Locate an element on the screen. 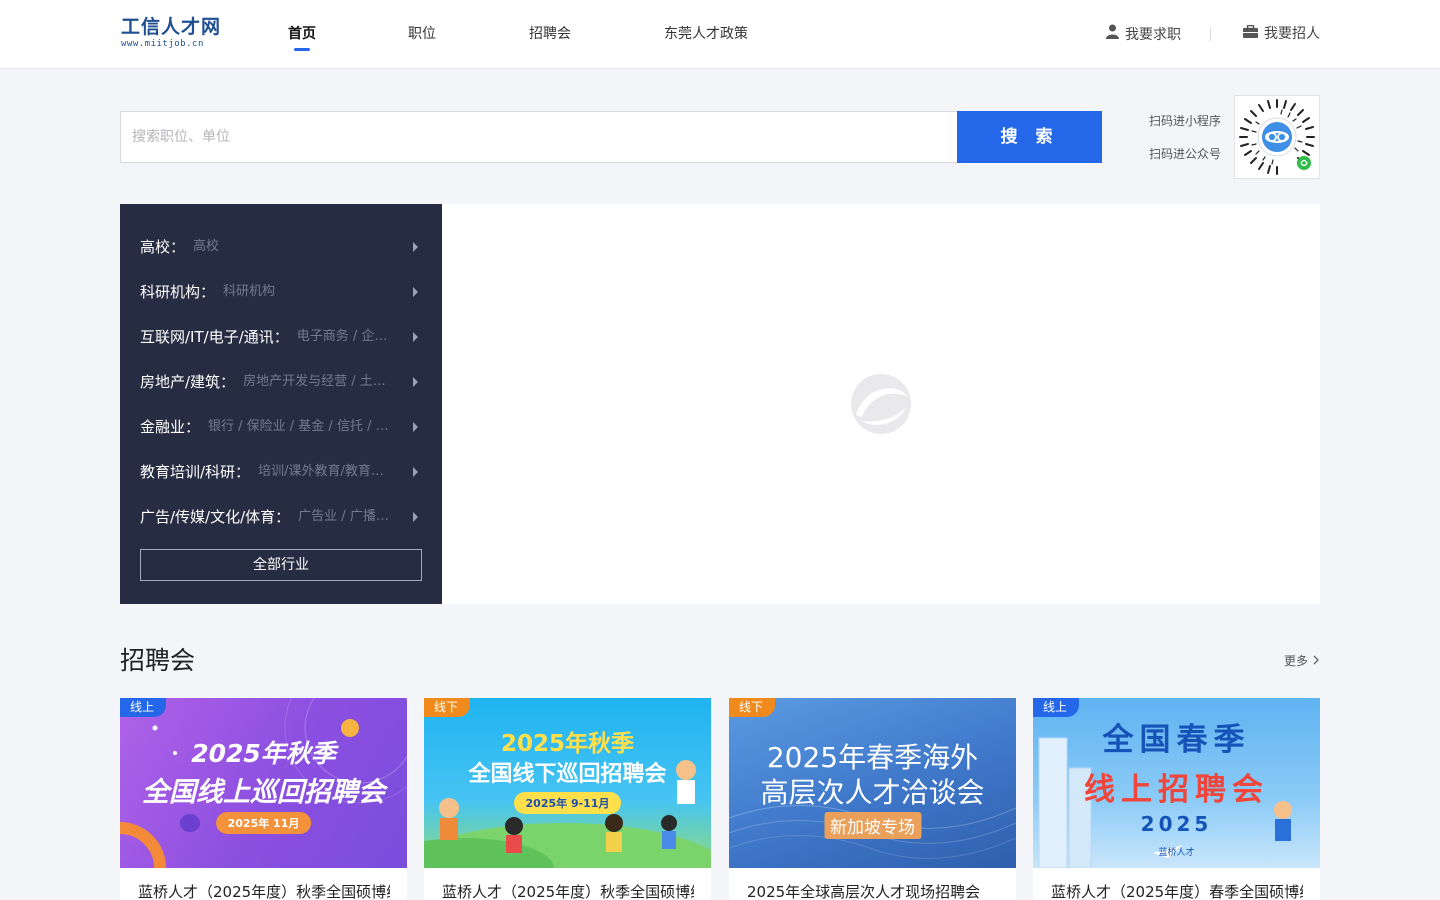 This screenshot has width=1440, height=900. industry-item-universities: 高校： 高校 is located at coordinates (281, 247).